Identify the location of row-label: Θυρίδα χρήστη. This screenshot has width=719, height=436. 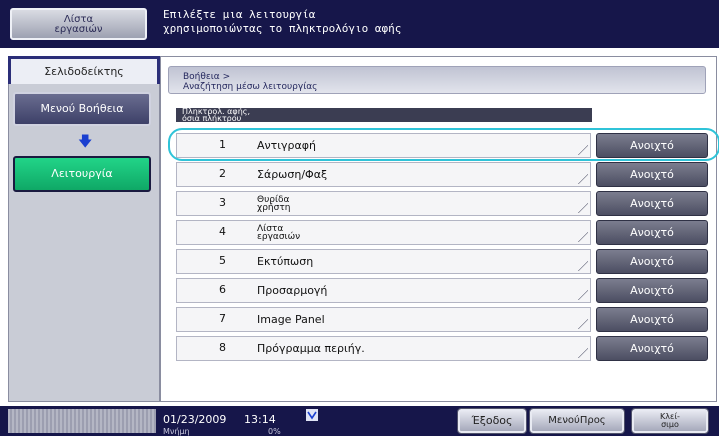
(274, 204).